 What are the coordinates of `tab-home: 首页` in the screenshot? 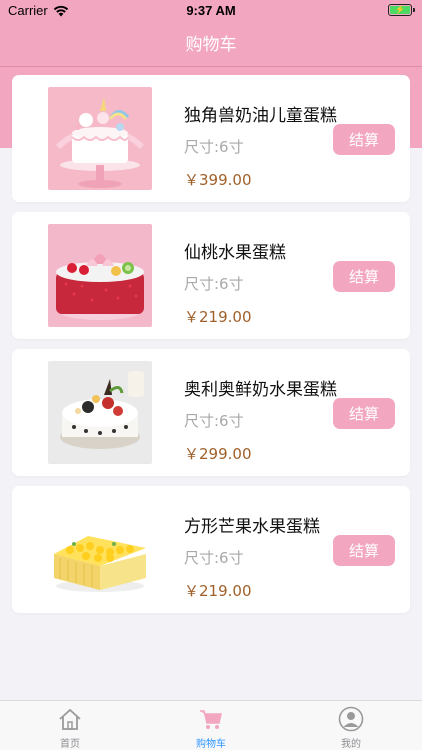 It's located at (70, 728).